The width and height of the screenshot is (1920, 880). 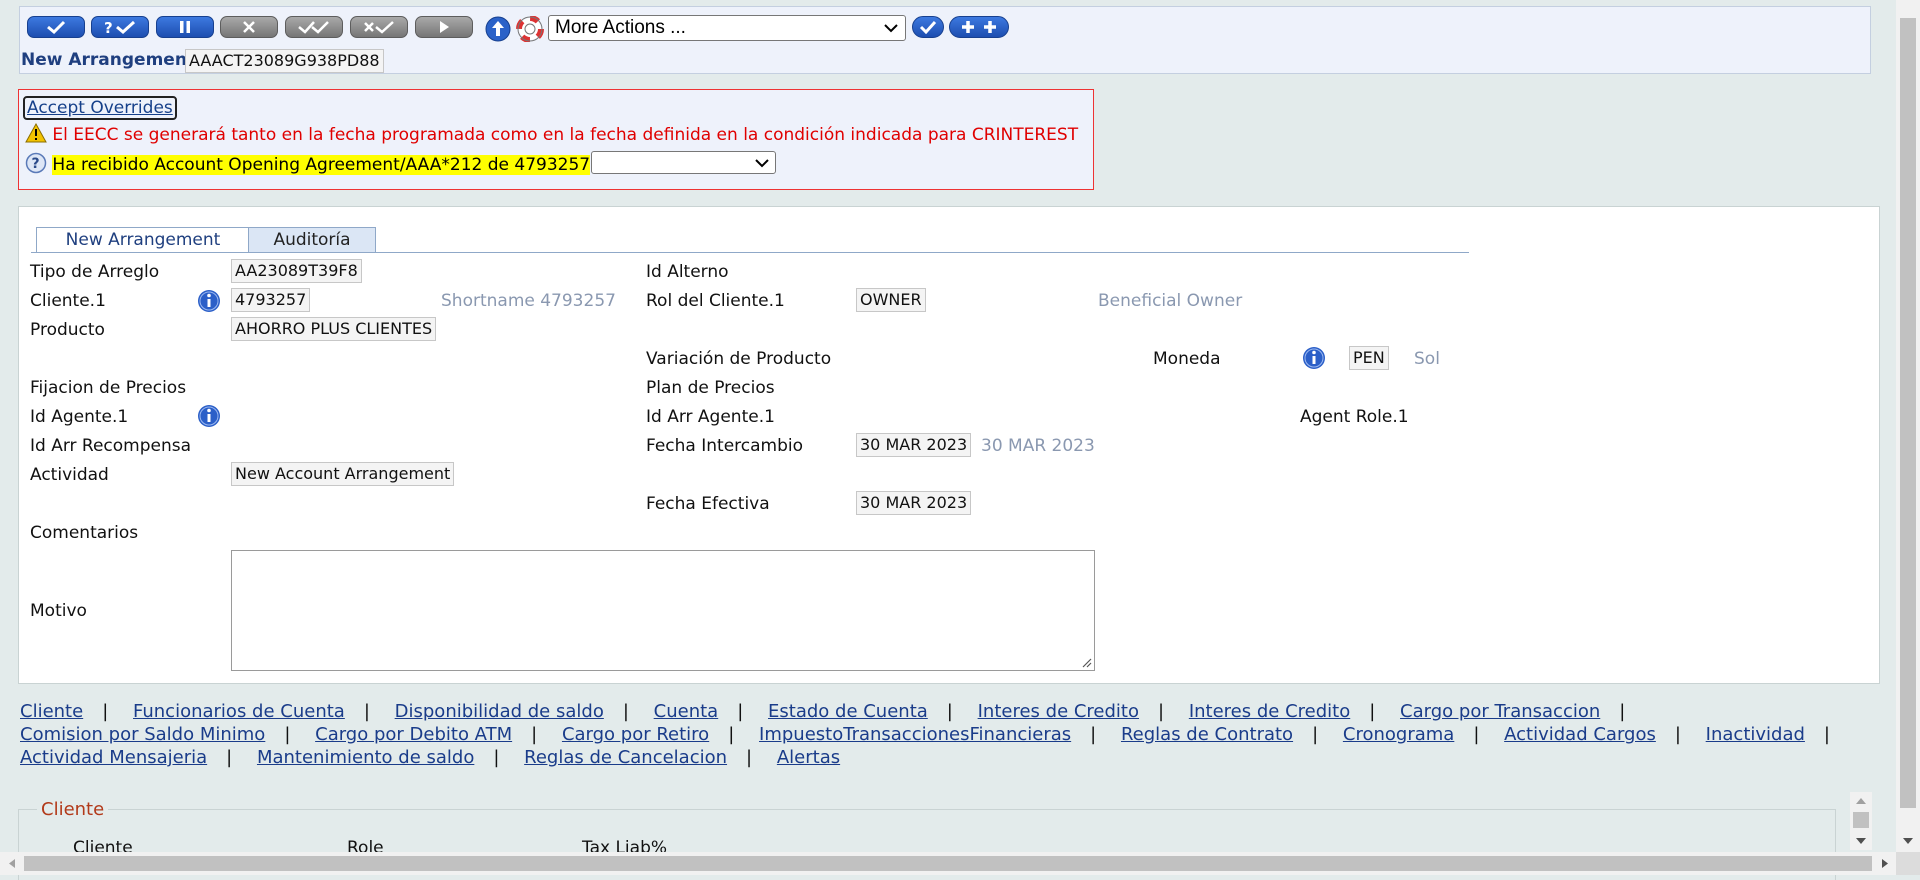 I want to click on section-scrollbar, so click(x=1861, y=821).